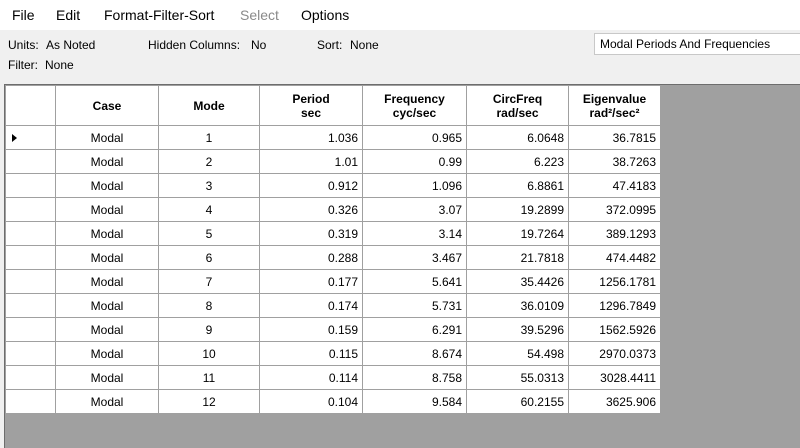  I want to click on cell-circfreq: 6.8861, so click(517, 185).